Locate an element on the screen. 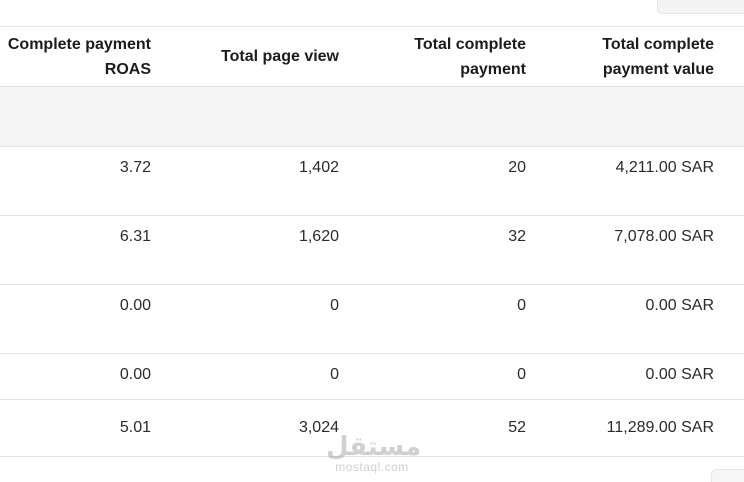  column-header-roas: Complete payment ROAS is located at coordinates (76, 57).